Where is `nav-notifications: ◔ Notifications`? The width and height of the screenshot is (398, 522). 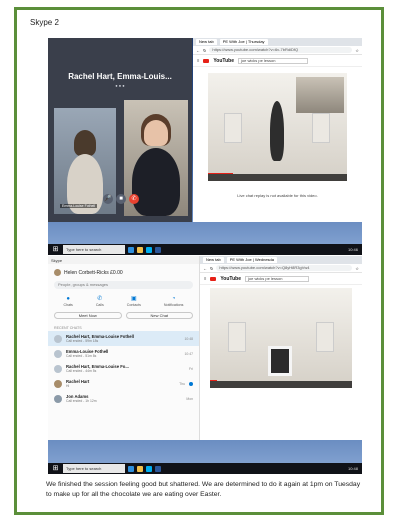 nav-notifications: ◔ Notifications is located at coordinates (174, 301).